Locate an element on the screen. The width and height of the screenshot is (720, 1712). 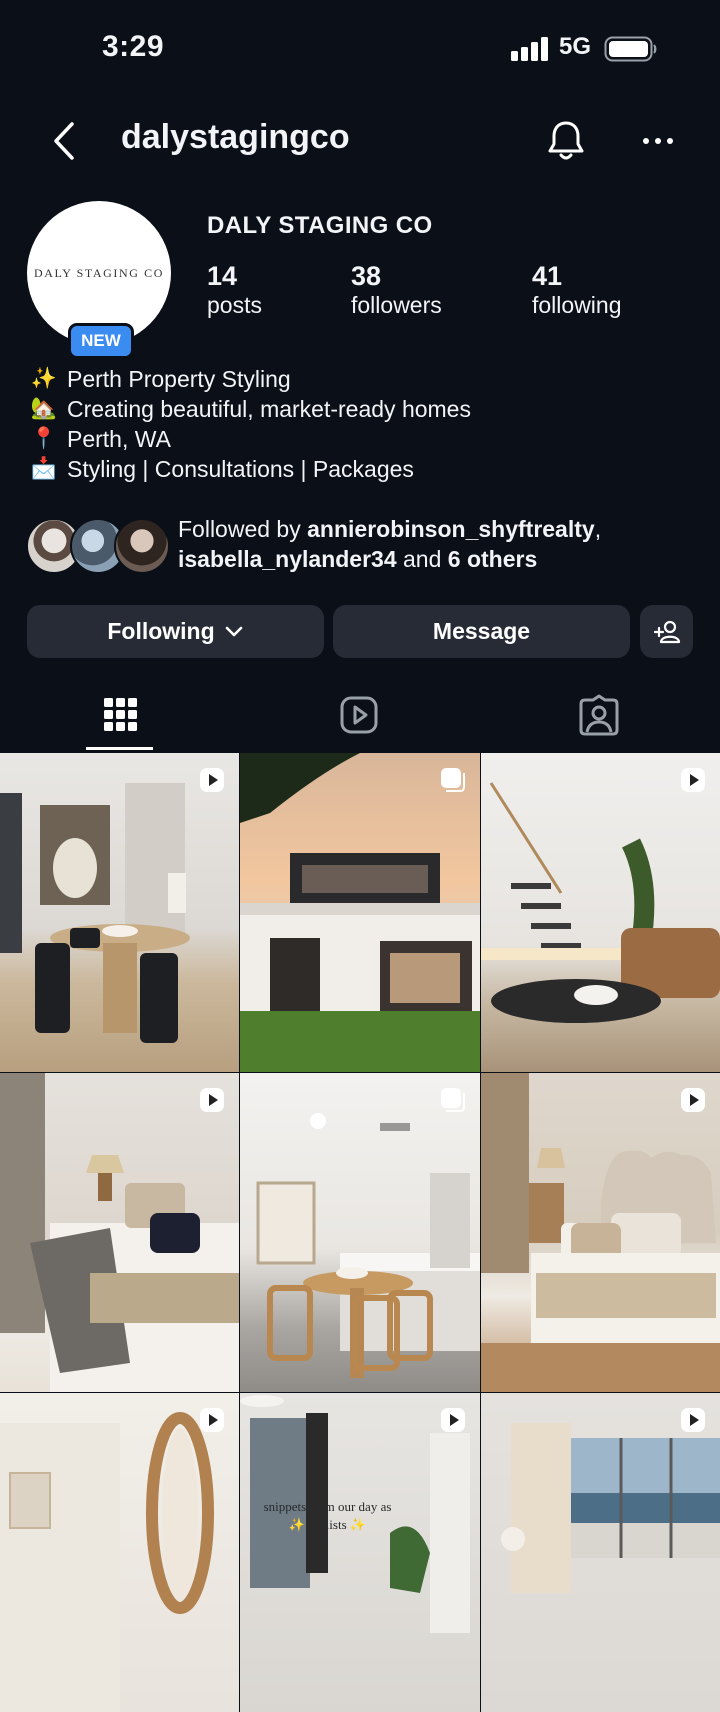
caption-text: ✨ Stylists ✨ is located at coordinates (327, 1524).